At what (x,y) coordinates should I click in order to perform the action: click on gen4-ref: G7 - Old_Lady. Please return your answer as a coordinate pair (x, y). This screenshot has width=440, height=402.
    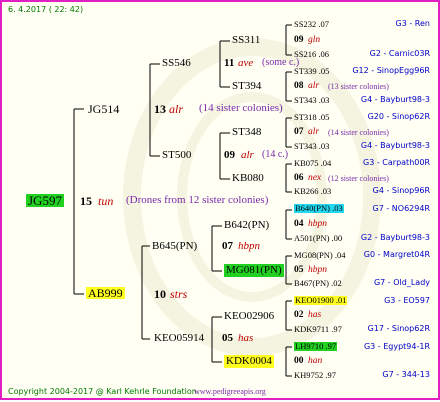
    Looking at the image, I should click on (402, 283).